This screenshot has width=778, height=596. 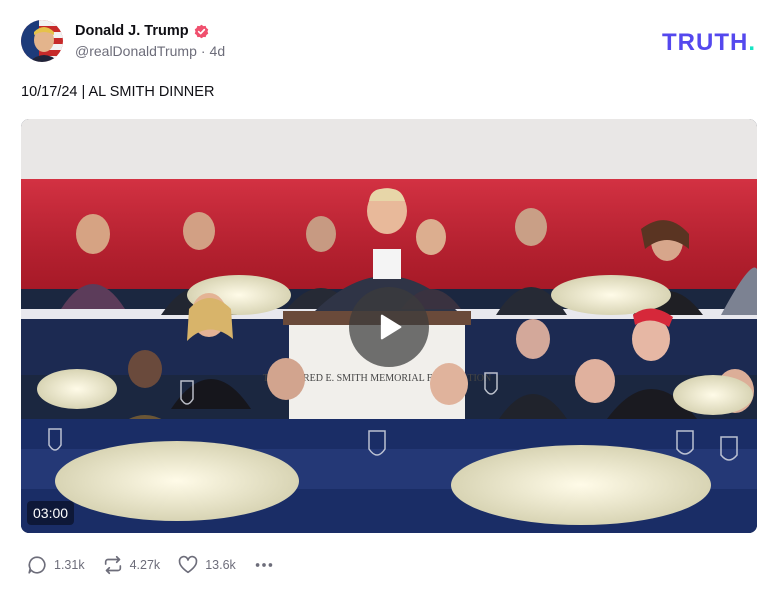 What do you see at coordinates (37, 565) in the screenshot?
I see `speech-bubble-icon` at bounding box center [37, 565].